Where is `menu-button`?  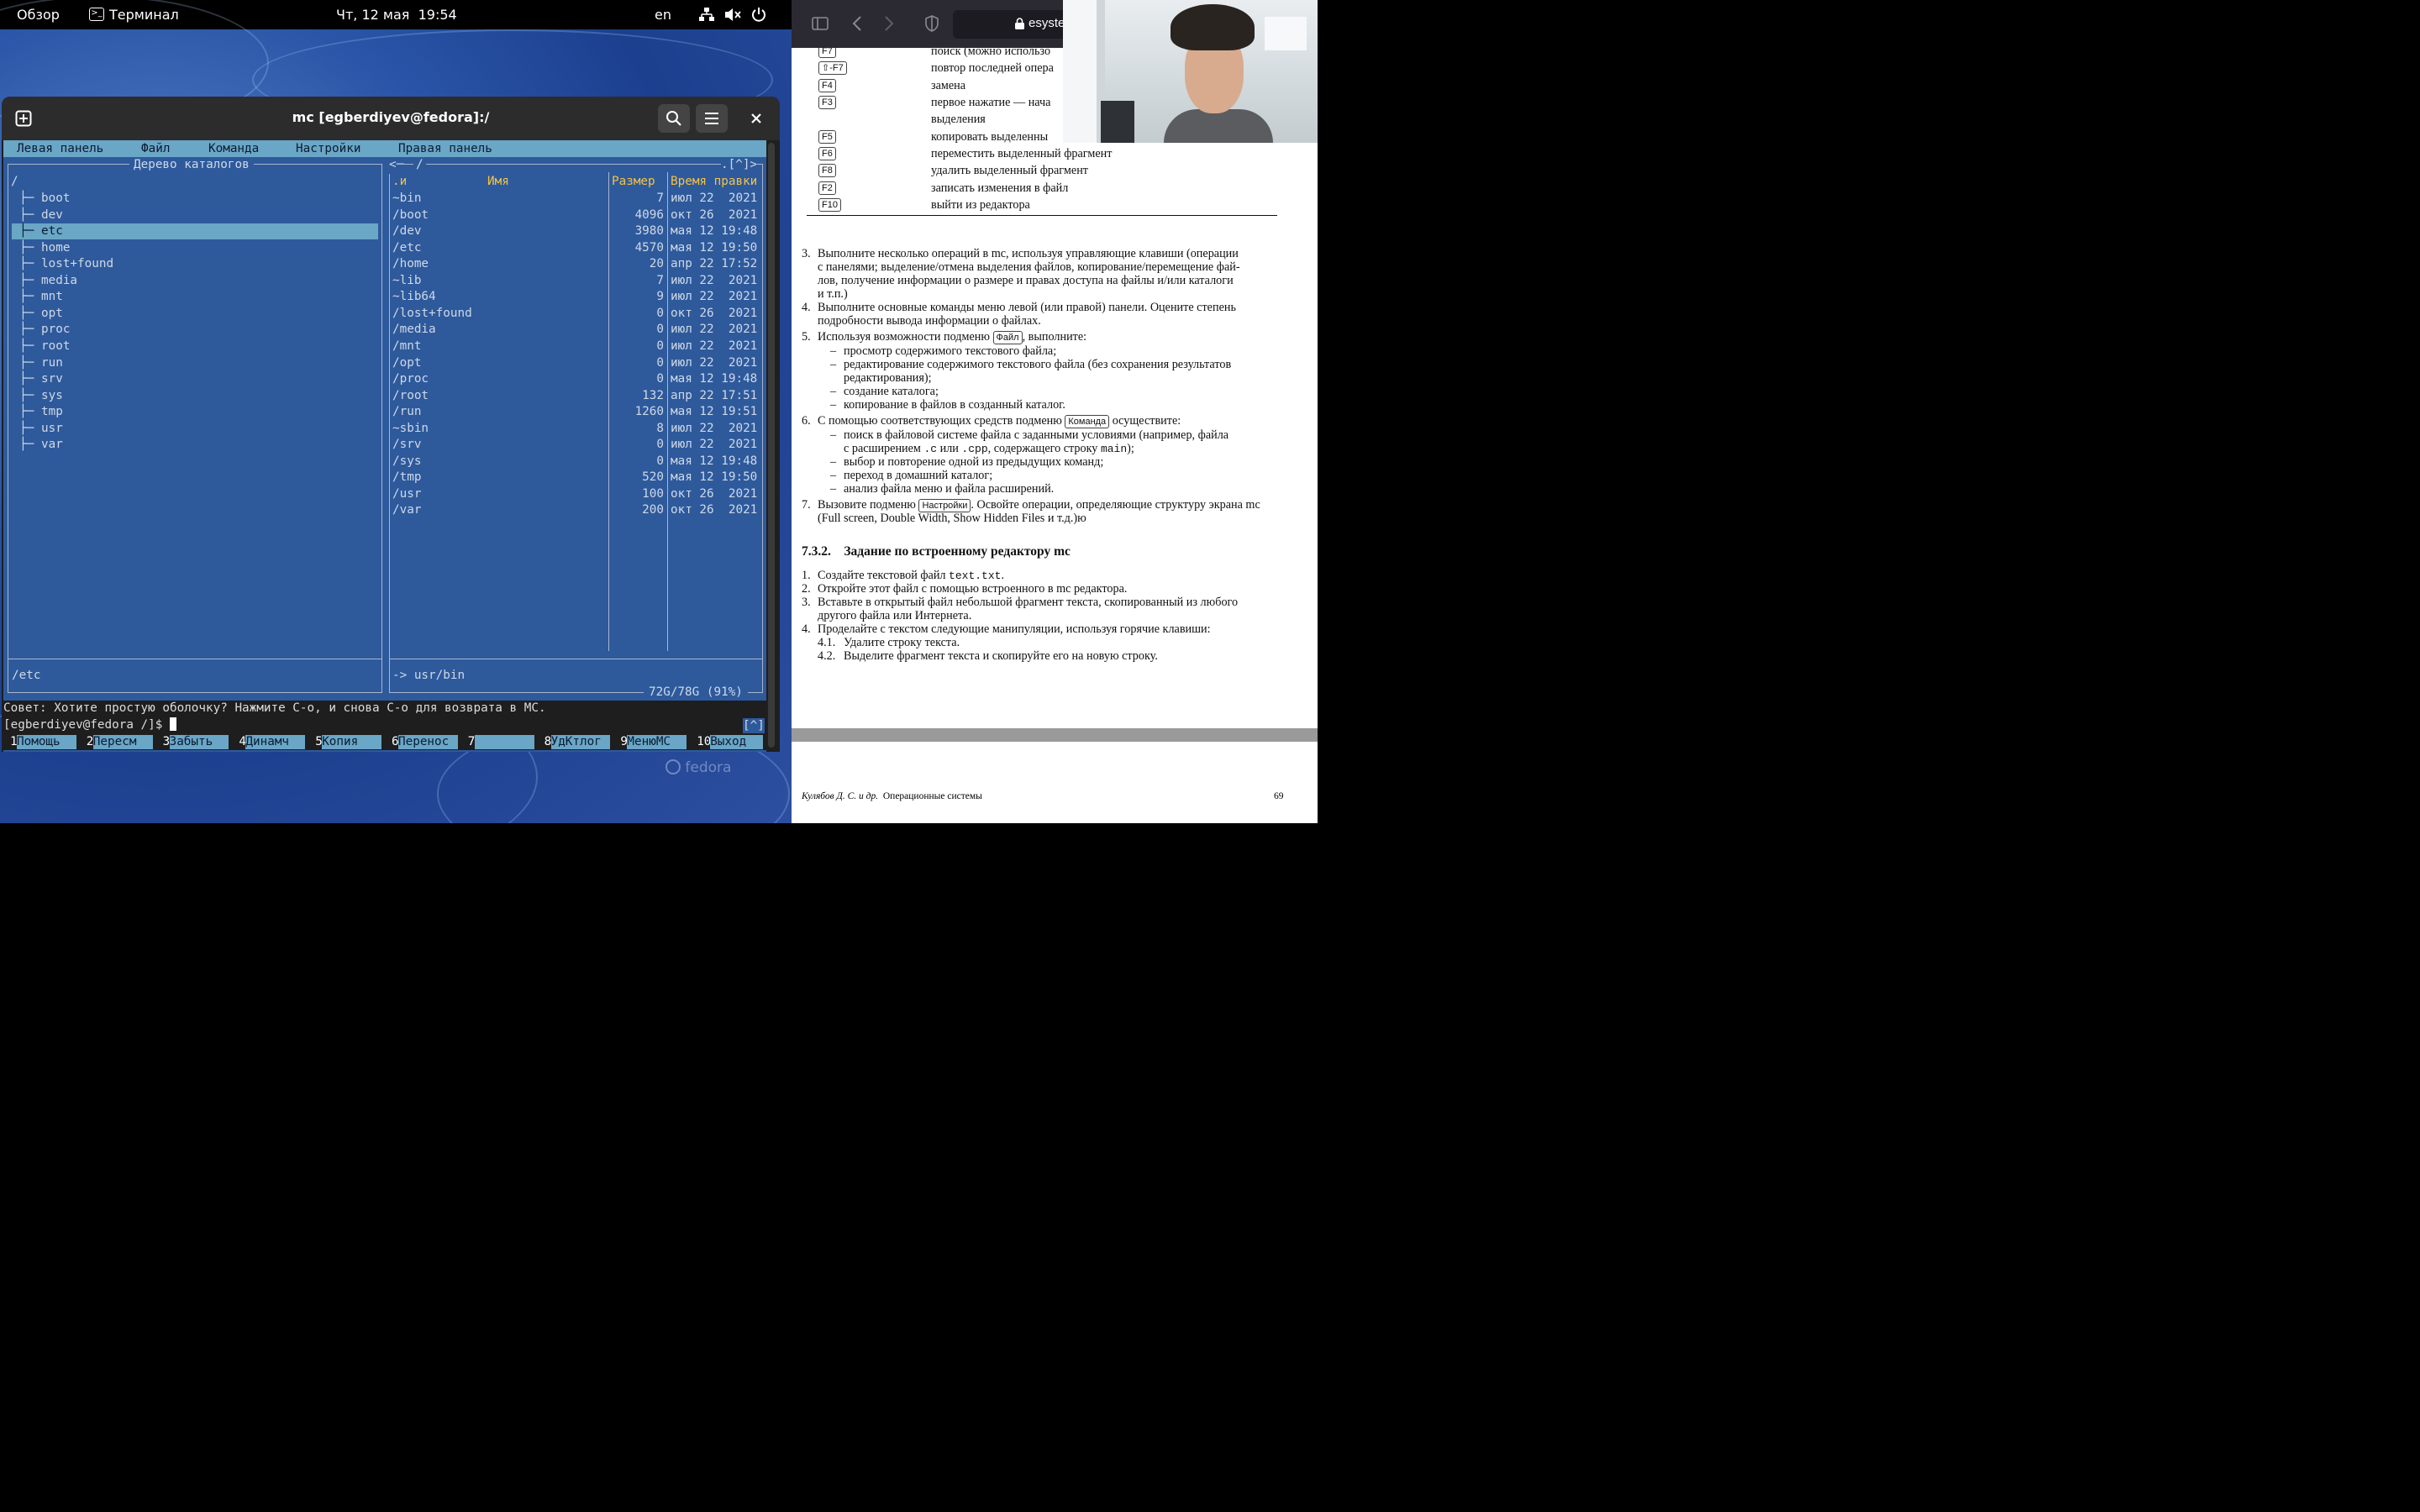
menu-button is located at coordinates (712, 118).